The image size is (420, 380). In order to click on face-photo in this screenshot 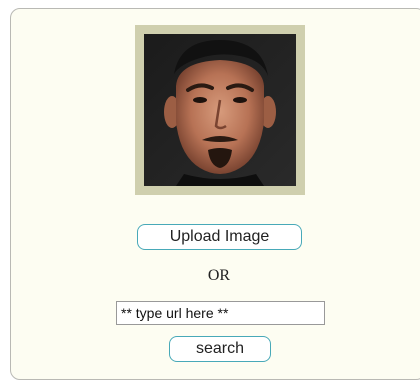, I will do `click(220, 110)`.